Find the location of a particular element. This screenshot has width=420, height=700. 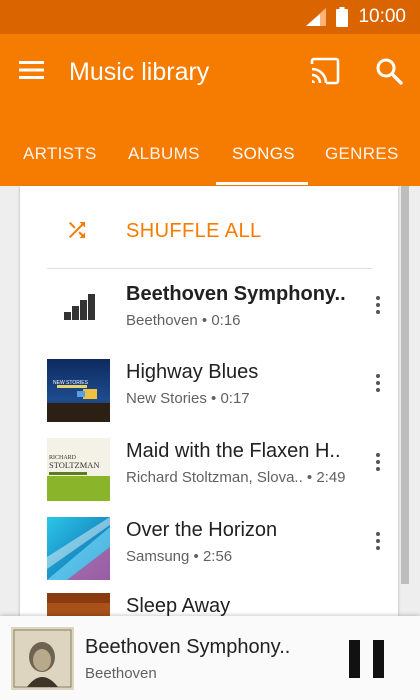

song-title: Maid with the Flaxen H.. is located at coordinates (233, 451).